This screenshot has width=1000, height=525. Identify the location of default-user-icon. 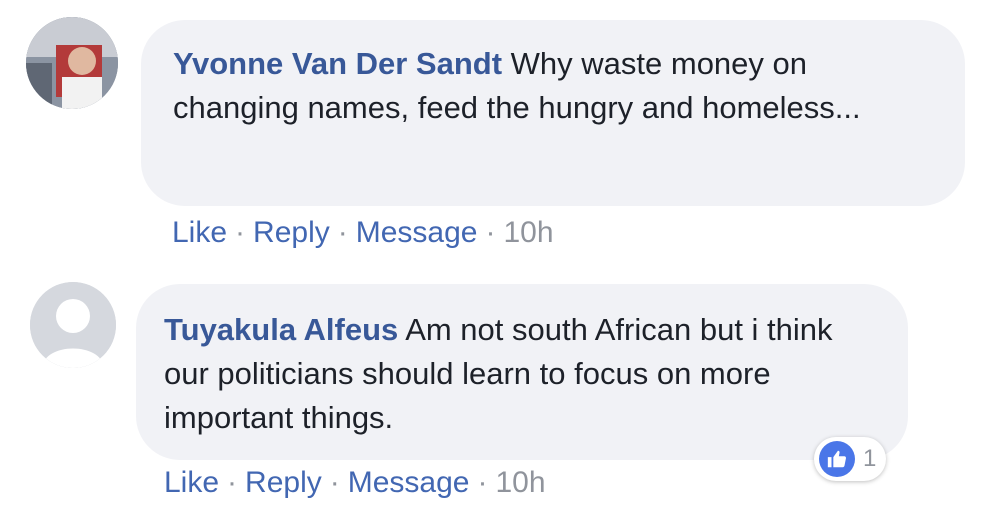
(73, 325).